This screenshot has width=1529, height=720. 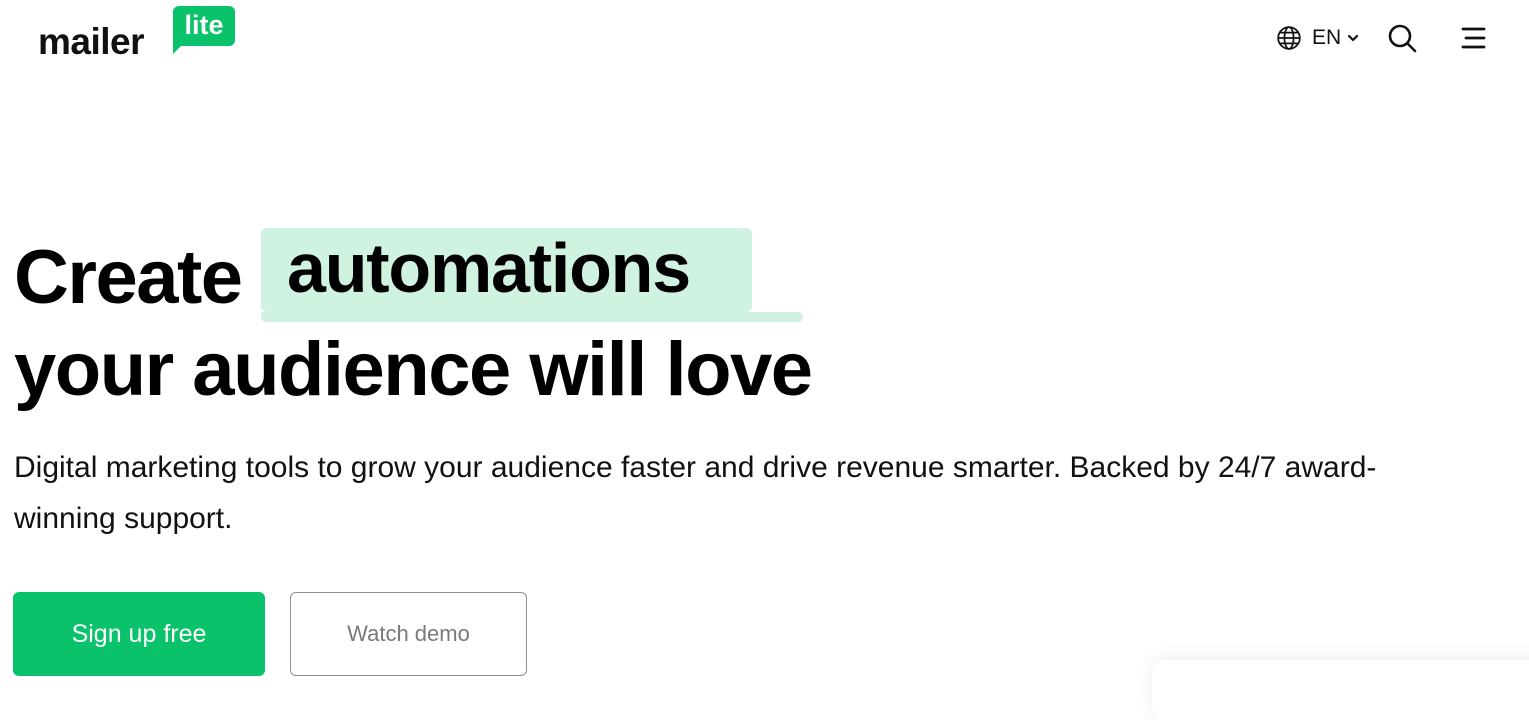 I want to click on logo-wordmark: mailer, so click(x=91, y=41).